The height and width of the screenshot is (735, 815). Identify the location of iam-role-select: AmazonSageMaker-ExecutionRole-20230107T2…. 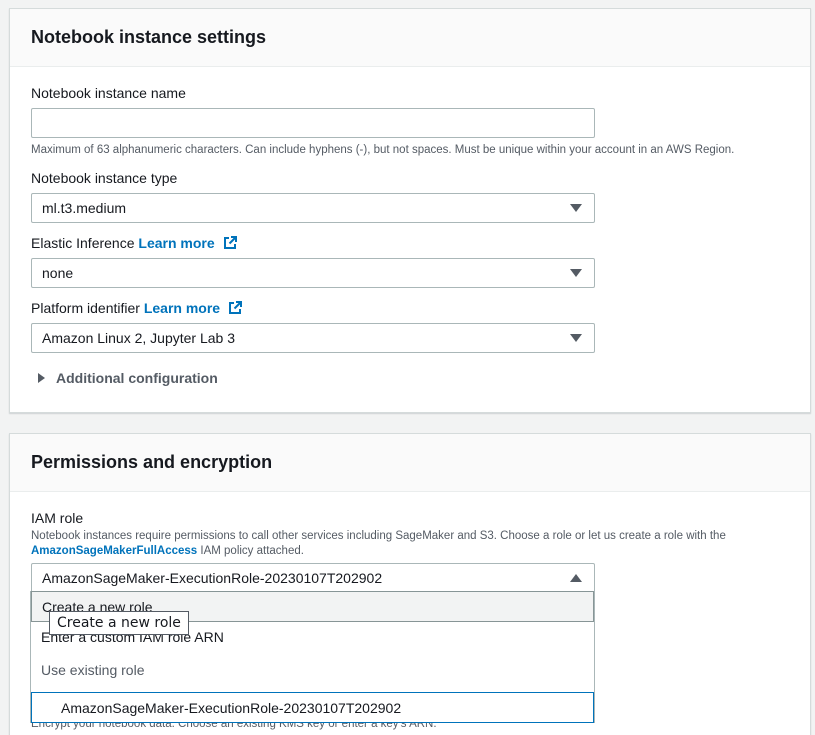
(313, 578).